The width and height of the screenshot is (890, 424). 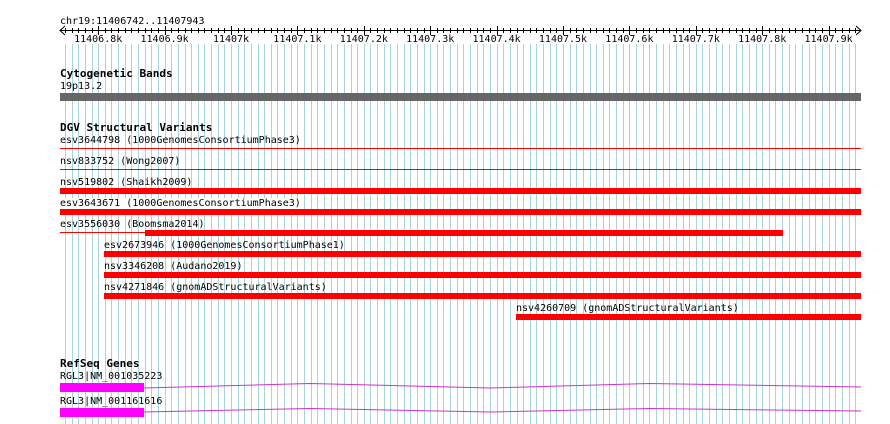 What do you see at coordinates (116, 73) in the screenshot?
I see `cytoband-track-title: Cytogenetic Bands` at bounding box center [116, 73].